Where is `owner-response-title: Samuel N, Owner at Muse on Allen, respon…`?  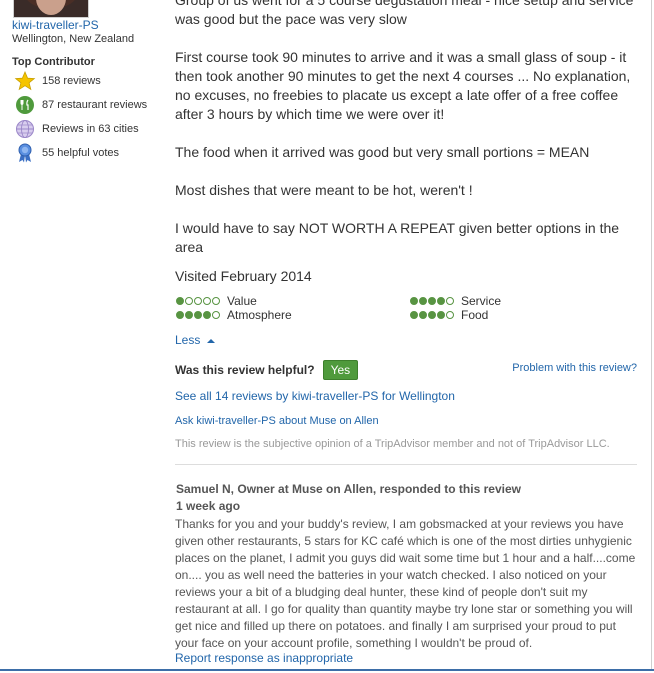
owner-response-title: Samuel N, Owner at Muse on Allen, respon… is located at coordinates (348, 489).